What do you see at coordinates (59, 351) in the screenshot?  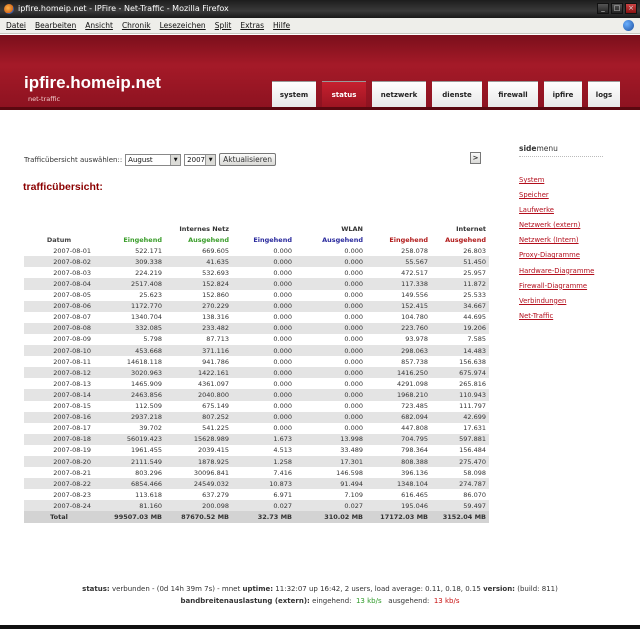 I see `cell-datum: 2007-08-10` at bounding box center [59, 351].